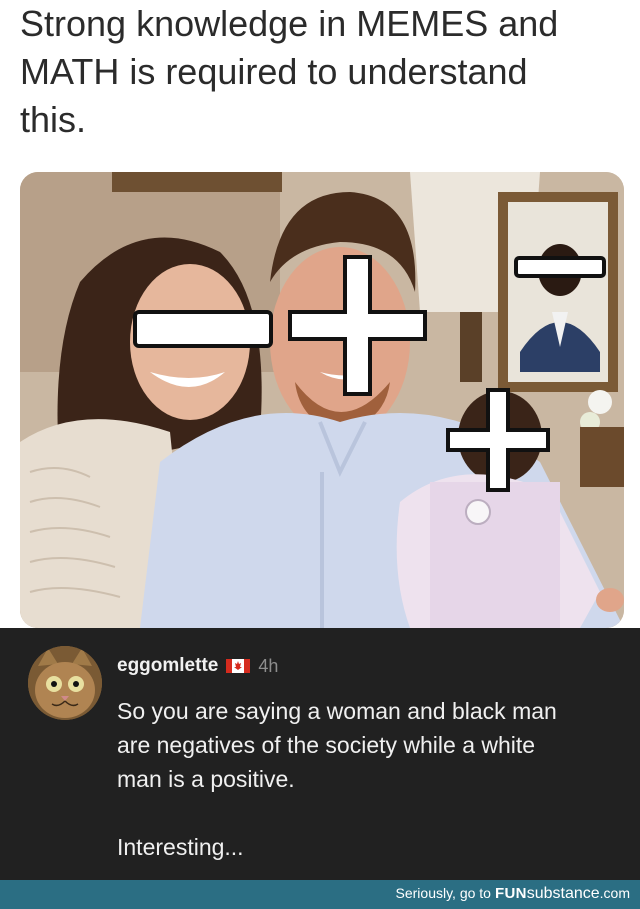 This screenshot has width=640, height=909. I want to click on cat-avatar-icon, so click(65, 683).